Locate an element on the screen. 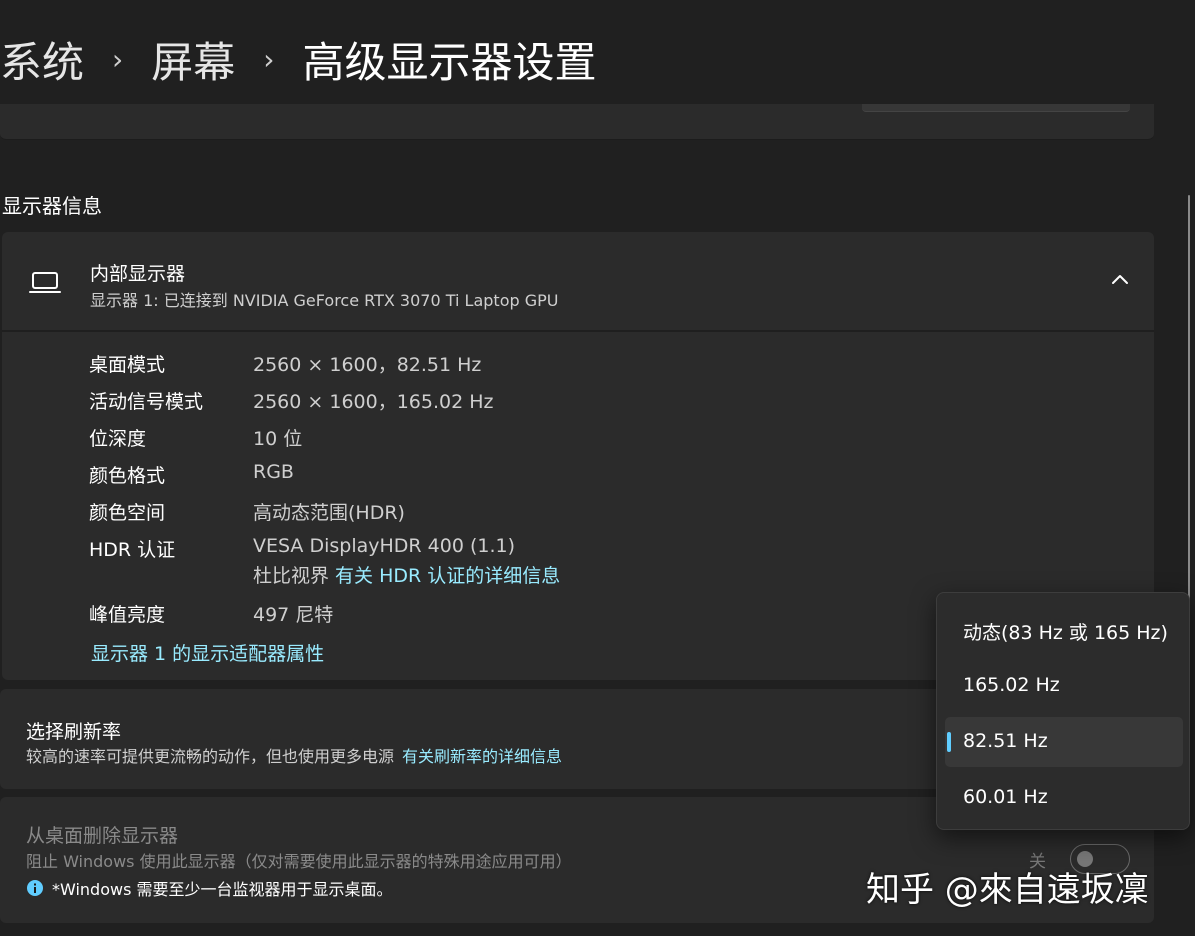 The height and width of the screenshot is (936, 1195). property-row: 颜色空间 高动态范围(HDR) is located at coordinates (539, 516).